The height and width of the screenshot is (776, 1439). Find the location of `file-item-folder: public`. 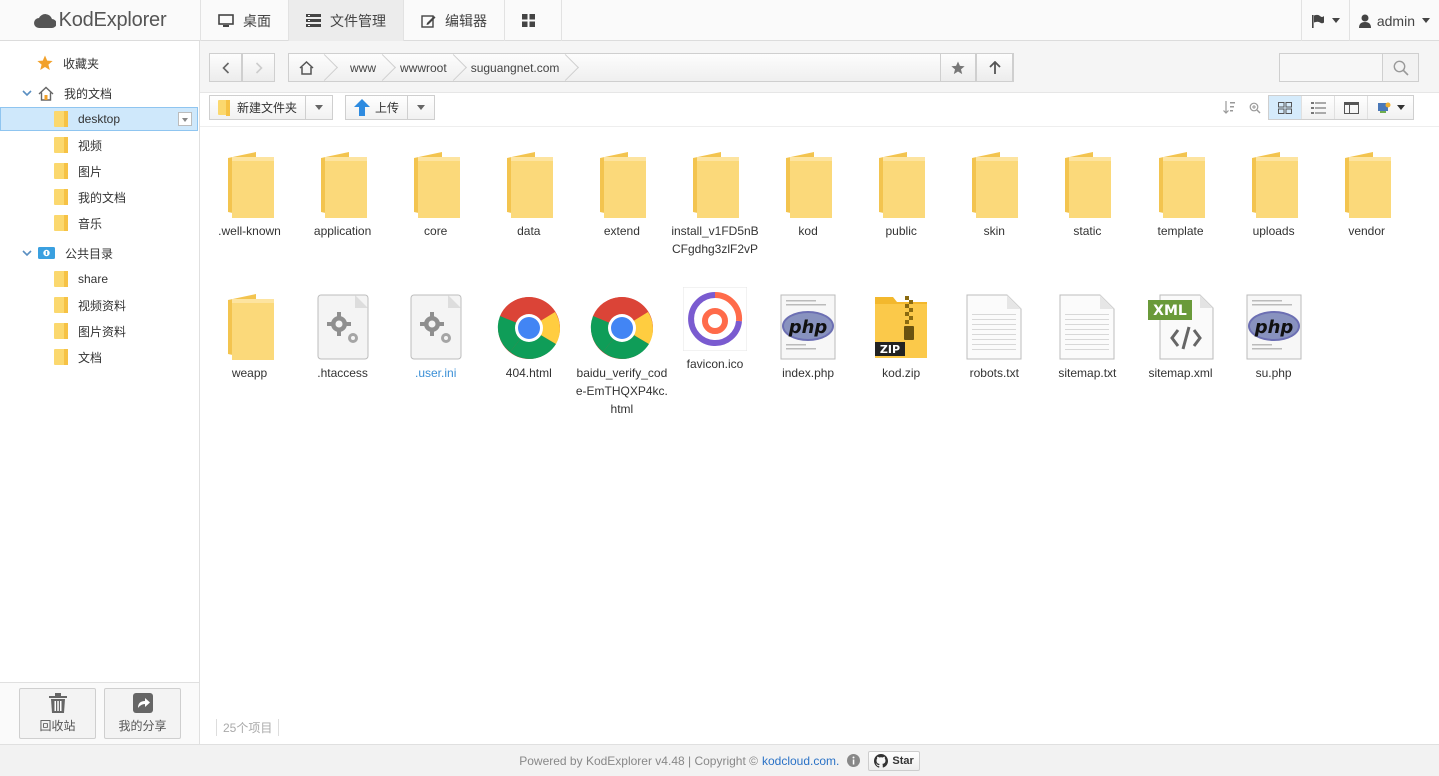

file-item-folder: public is located at coordinates (901, 191).